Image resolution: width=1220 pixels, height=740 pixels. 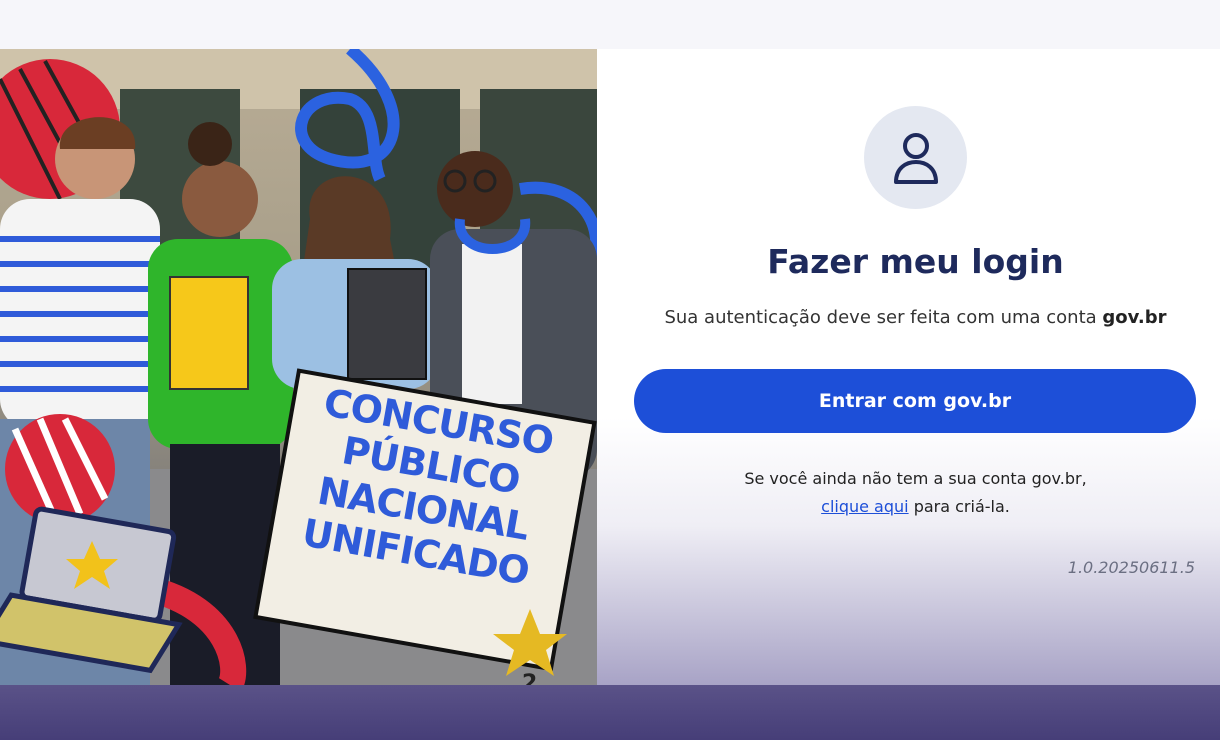 I want to click on bottom-band, so click(x=610, y=712).